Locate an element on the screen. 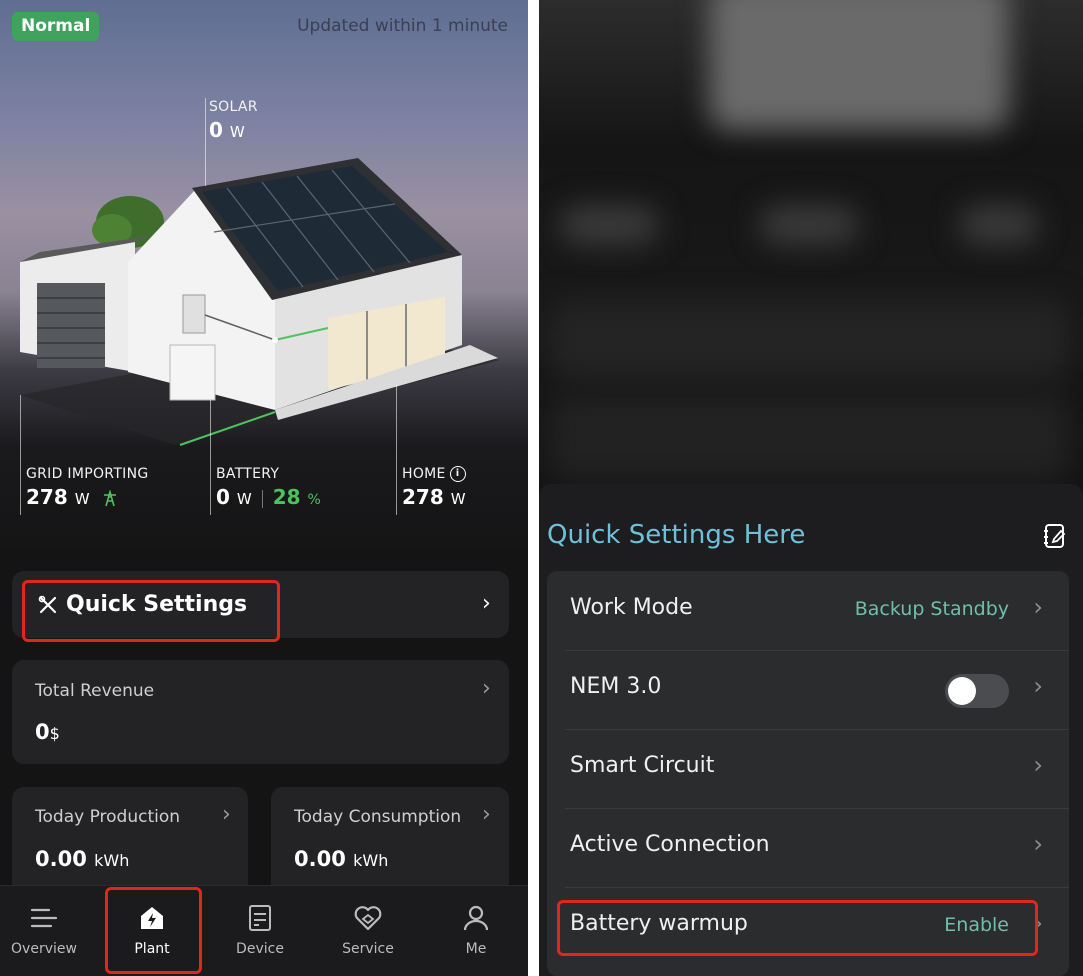  today-consumption-label: Today Consumption is located at coordinates (378, 817).